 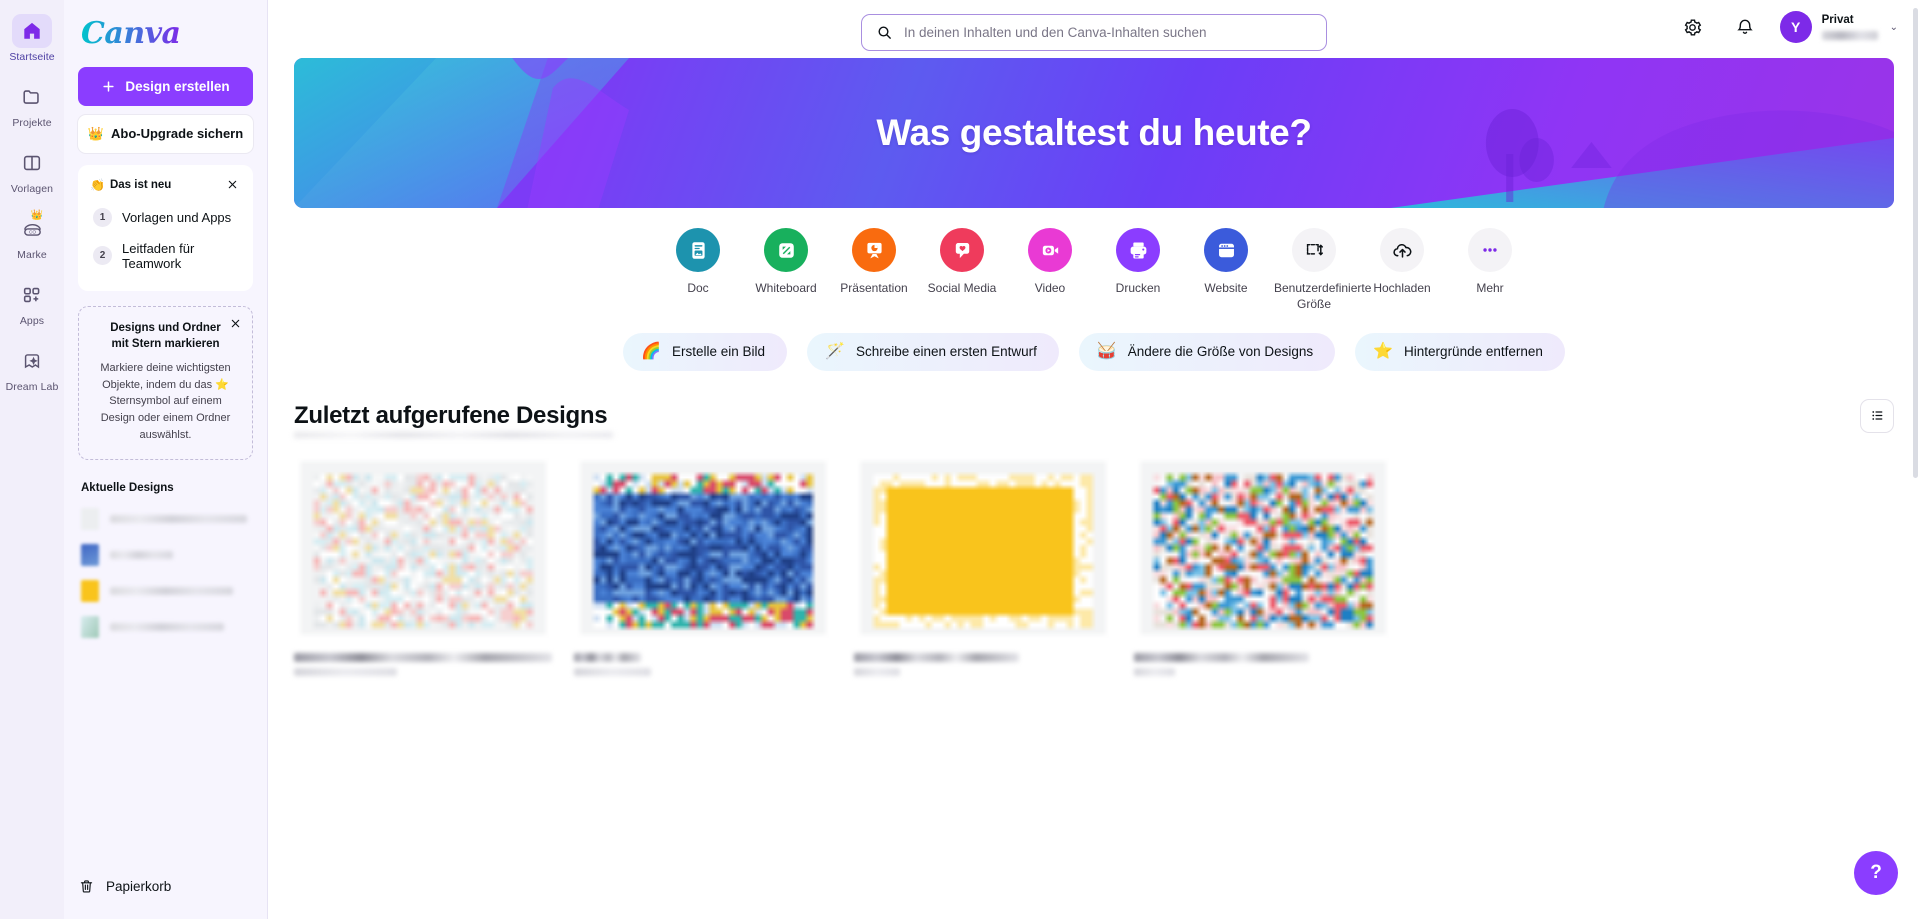 I want to click on category-label: Mehr, so click(x=1490, y=288).